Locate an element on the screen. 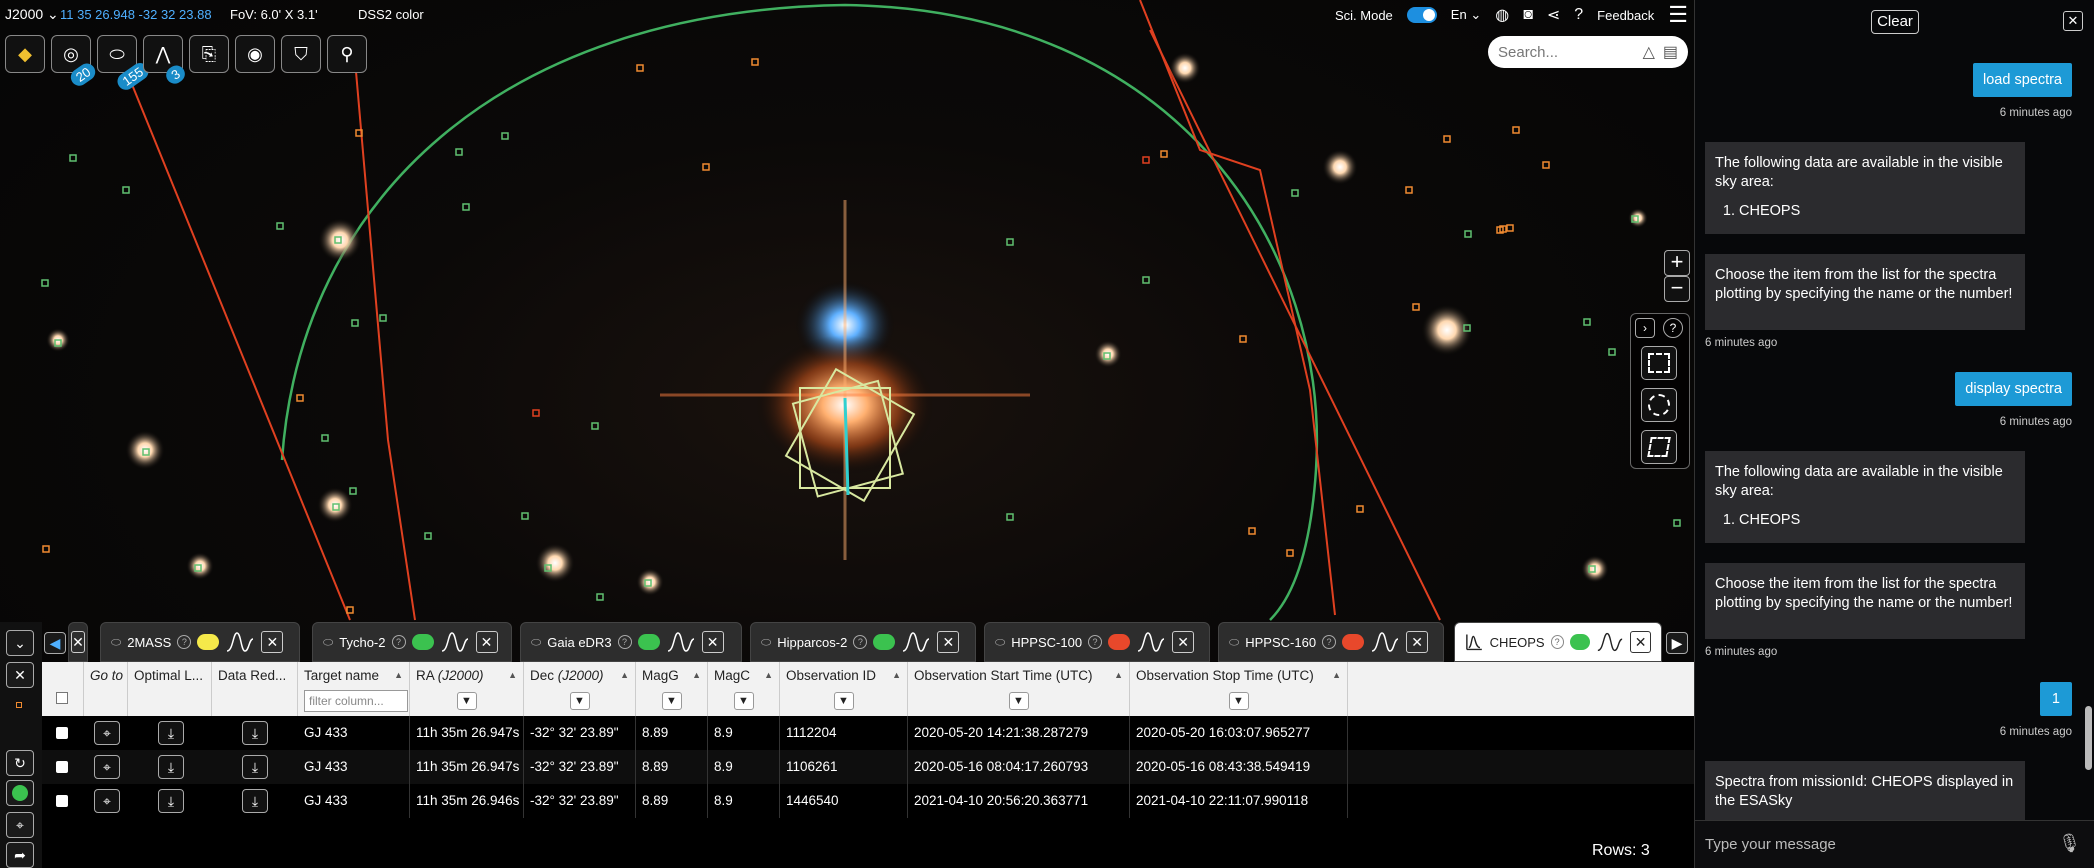 This screenshot has width=2094, height=868. sci-mode-toggle is located at coordinates (1421, 15).